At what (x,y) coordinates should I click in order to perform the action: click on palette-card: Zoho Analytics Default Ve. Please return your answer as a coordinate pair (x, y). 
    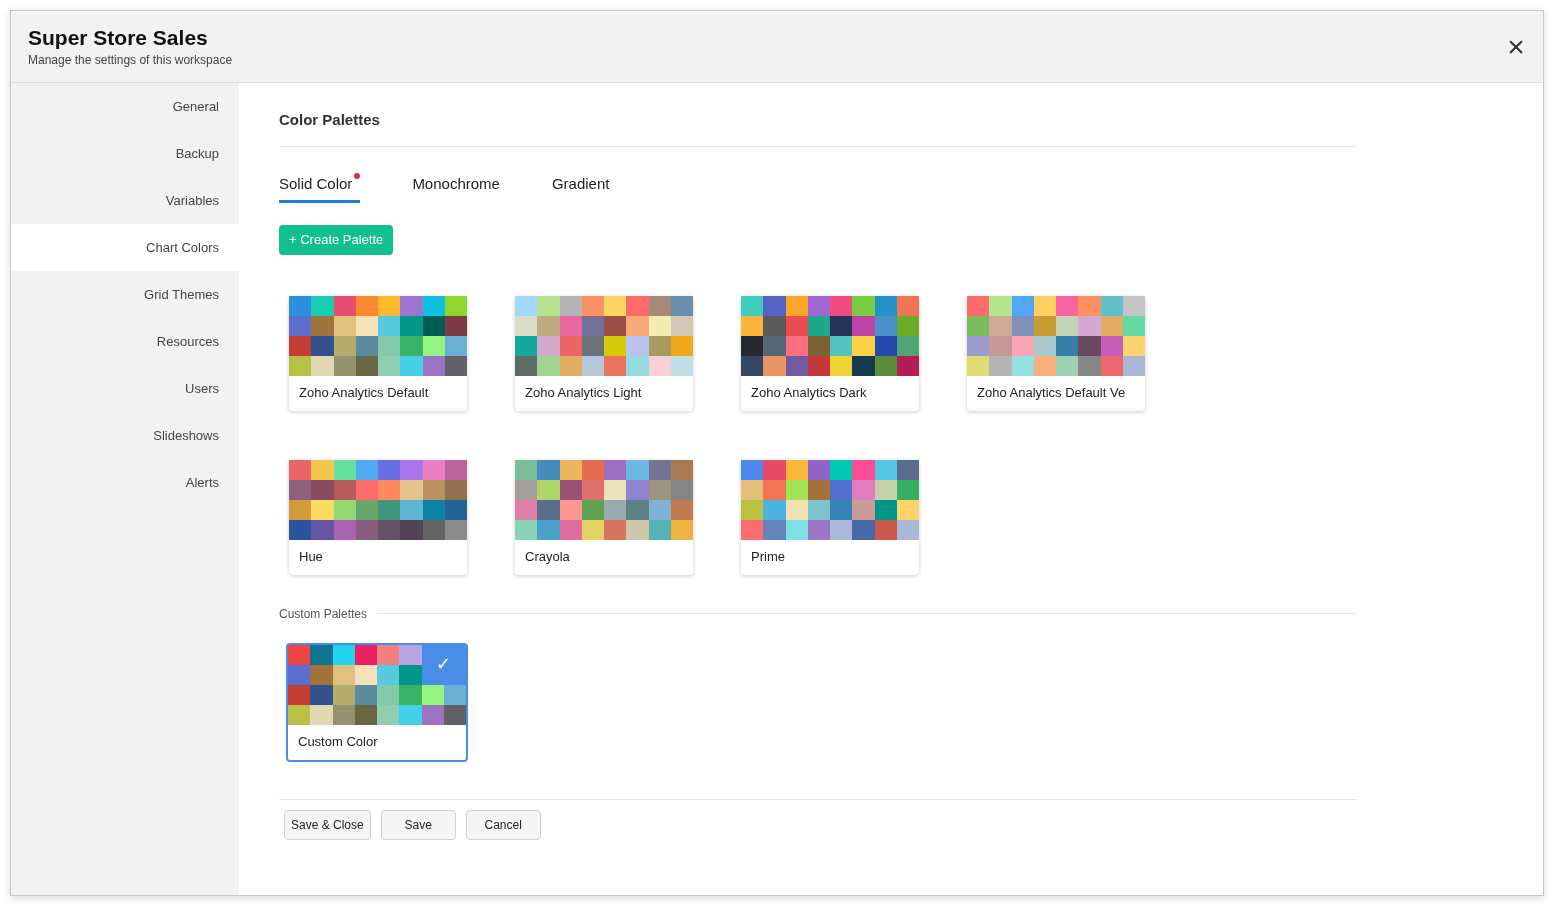
    Looking at the image, I should click on (1056, 353).